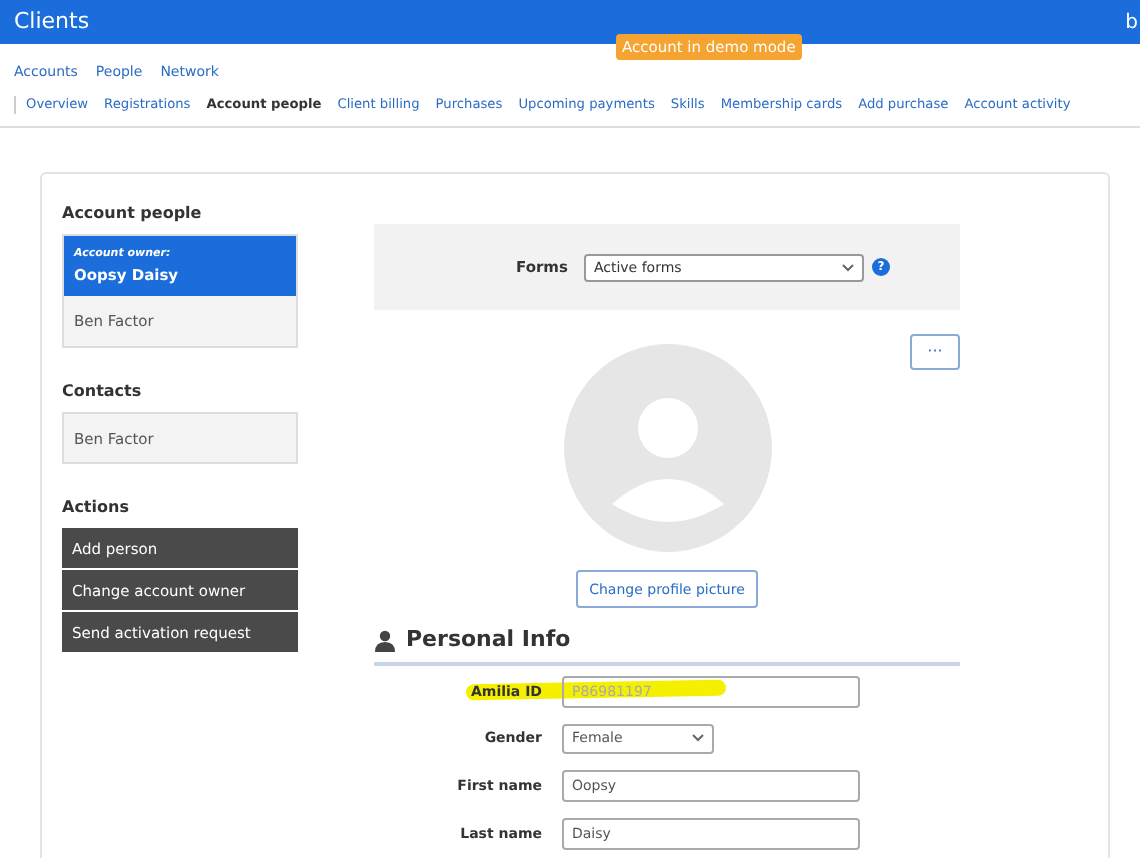  I want to click on section-heading: Account people, so click(133, 214).